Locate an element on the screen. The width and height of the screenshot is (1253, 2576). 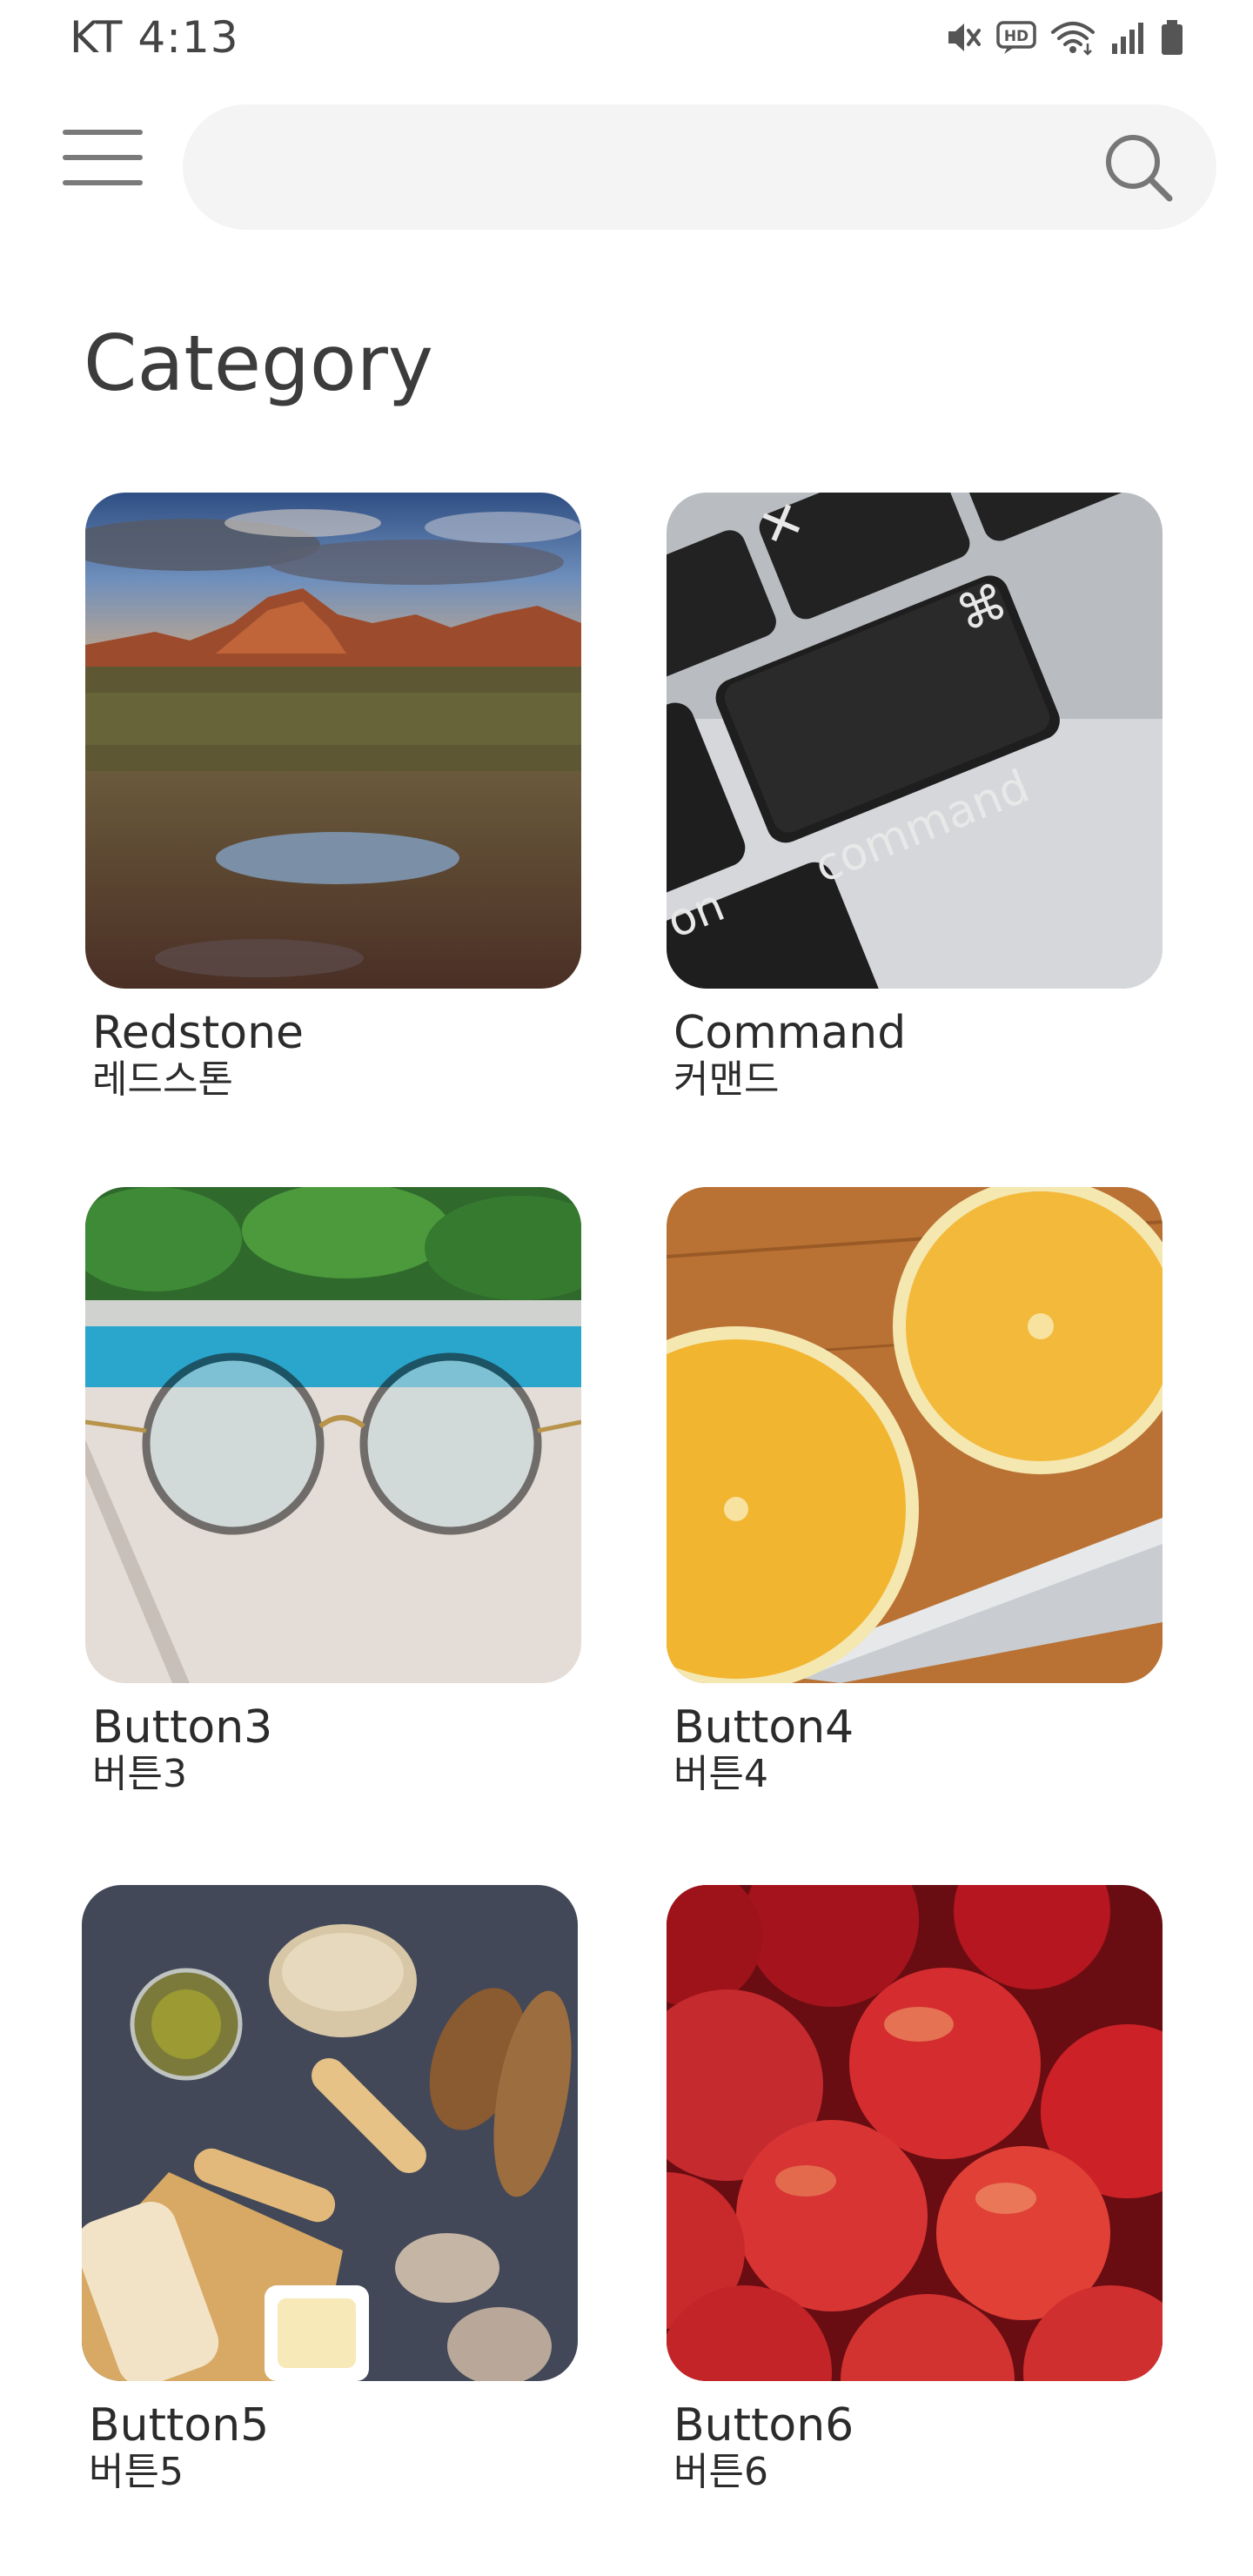
category-card-button4: Button4 버튼4 is located at coordinates (915, 1491).